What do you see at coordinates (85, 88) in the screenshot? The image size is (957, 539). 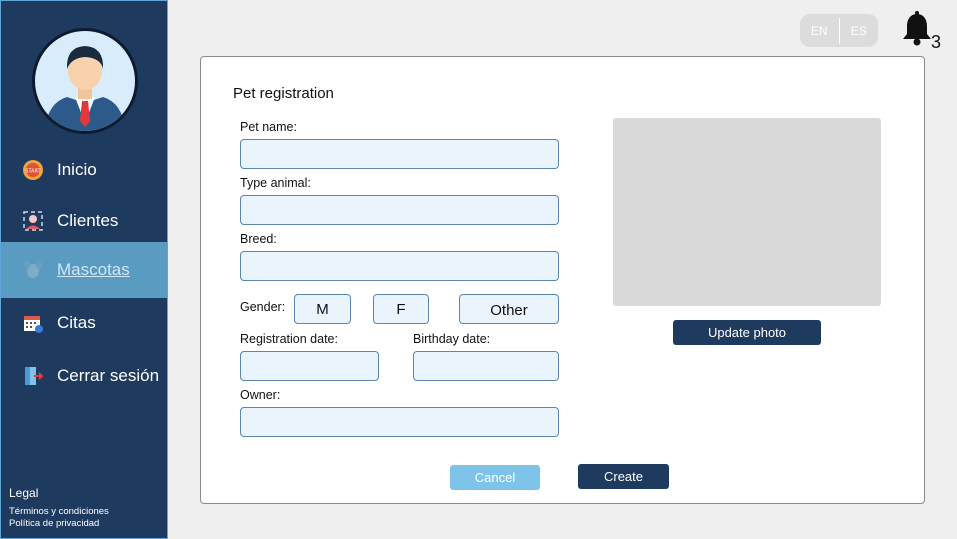 I see `businessman-avatar-icon` at bounding box center [85, 88].